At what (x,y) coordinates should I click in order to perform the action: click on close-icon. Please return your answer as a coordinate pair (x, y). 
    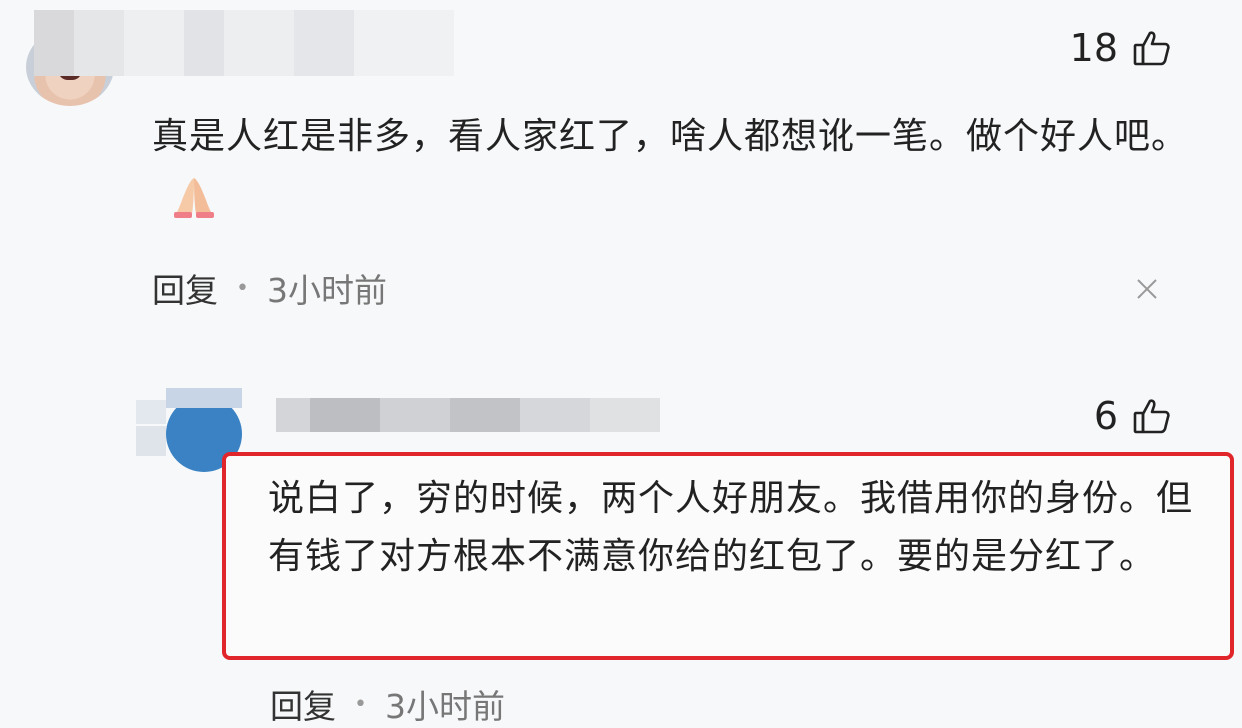
    Looking at the image, I should click on (1147, 289).